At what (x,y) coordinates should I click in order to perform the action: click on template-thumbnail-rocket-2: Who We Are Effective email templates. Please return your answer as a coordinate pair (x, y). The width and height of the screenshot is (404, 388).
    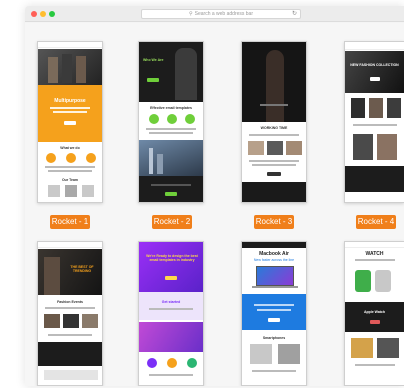
    Looking at the image, I should click on (171, 122).